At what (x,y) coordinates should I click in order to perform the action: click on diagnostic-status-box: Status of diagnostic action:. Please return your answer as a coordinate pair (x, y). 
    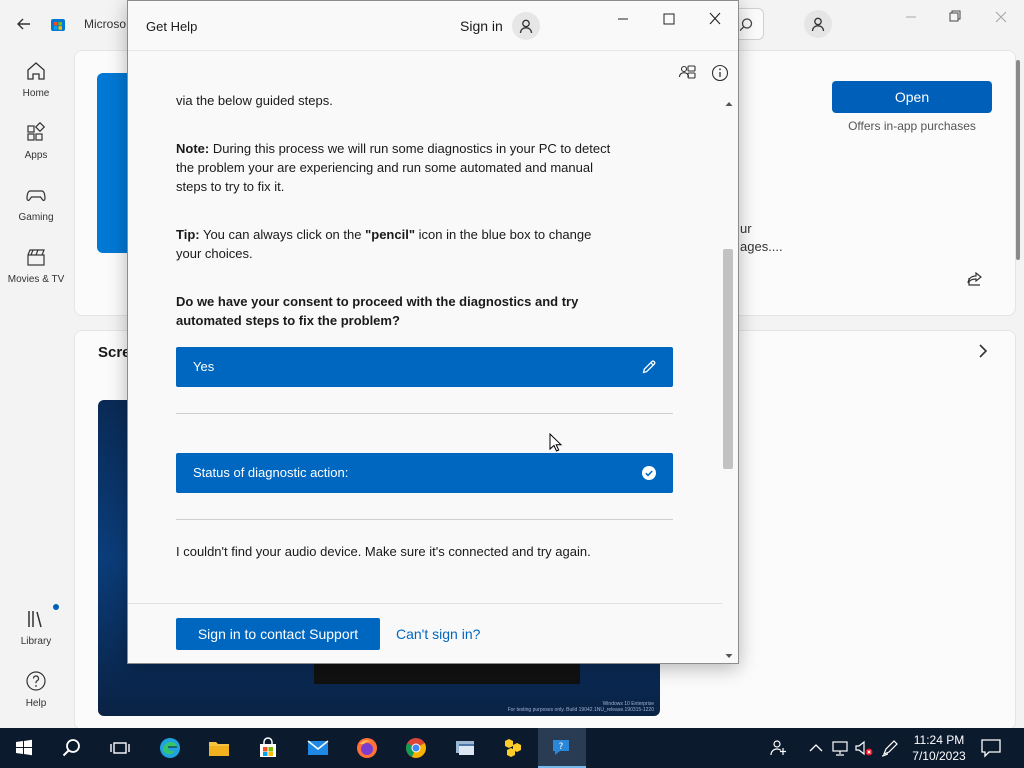
    Looking at the image, I should click on (424, 473).